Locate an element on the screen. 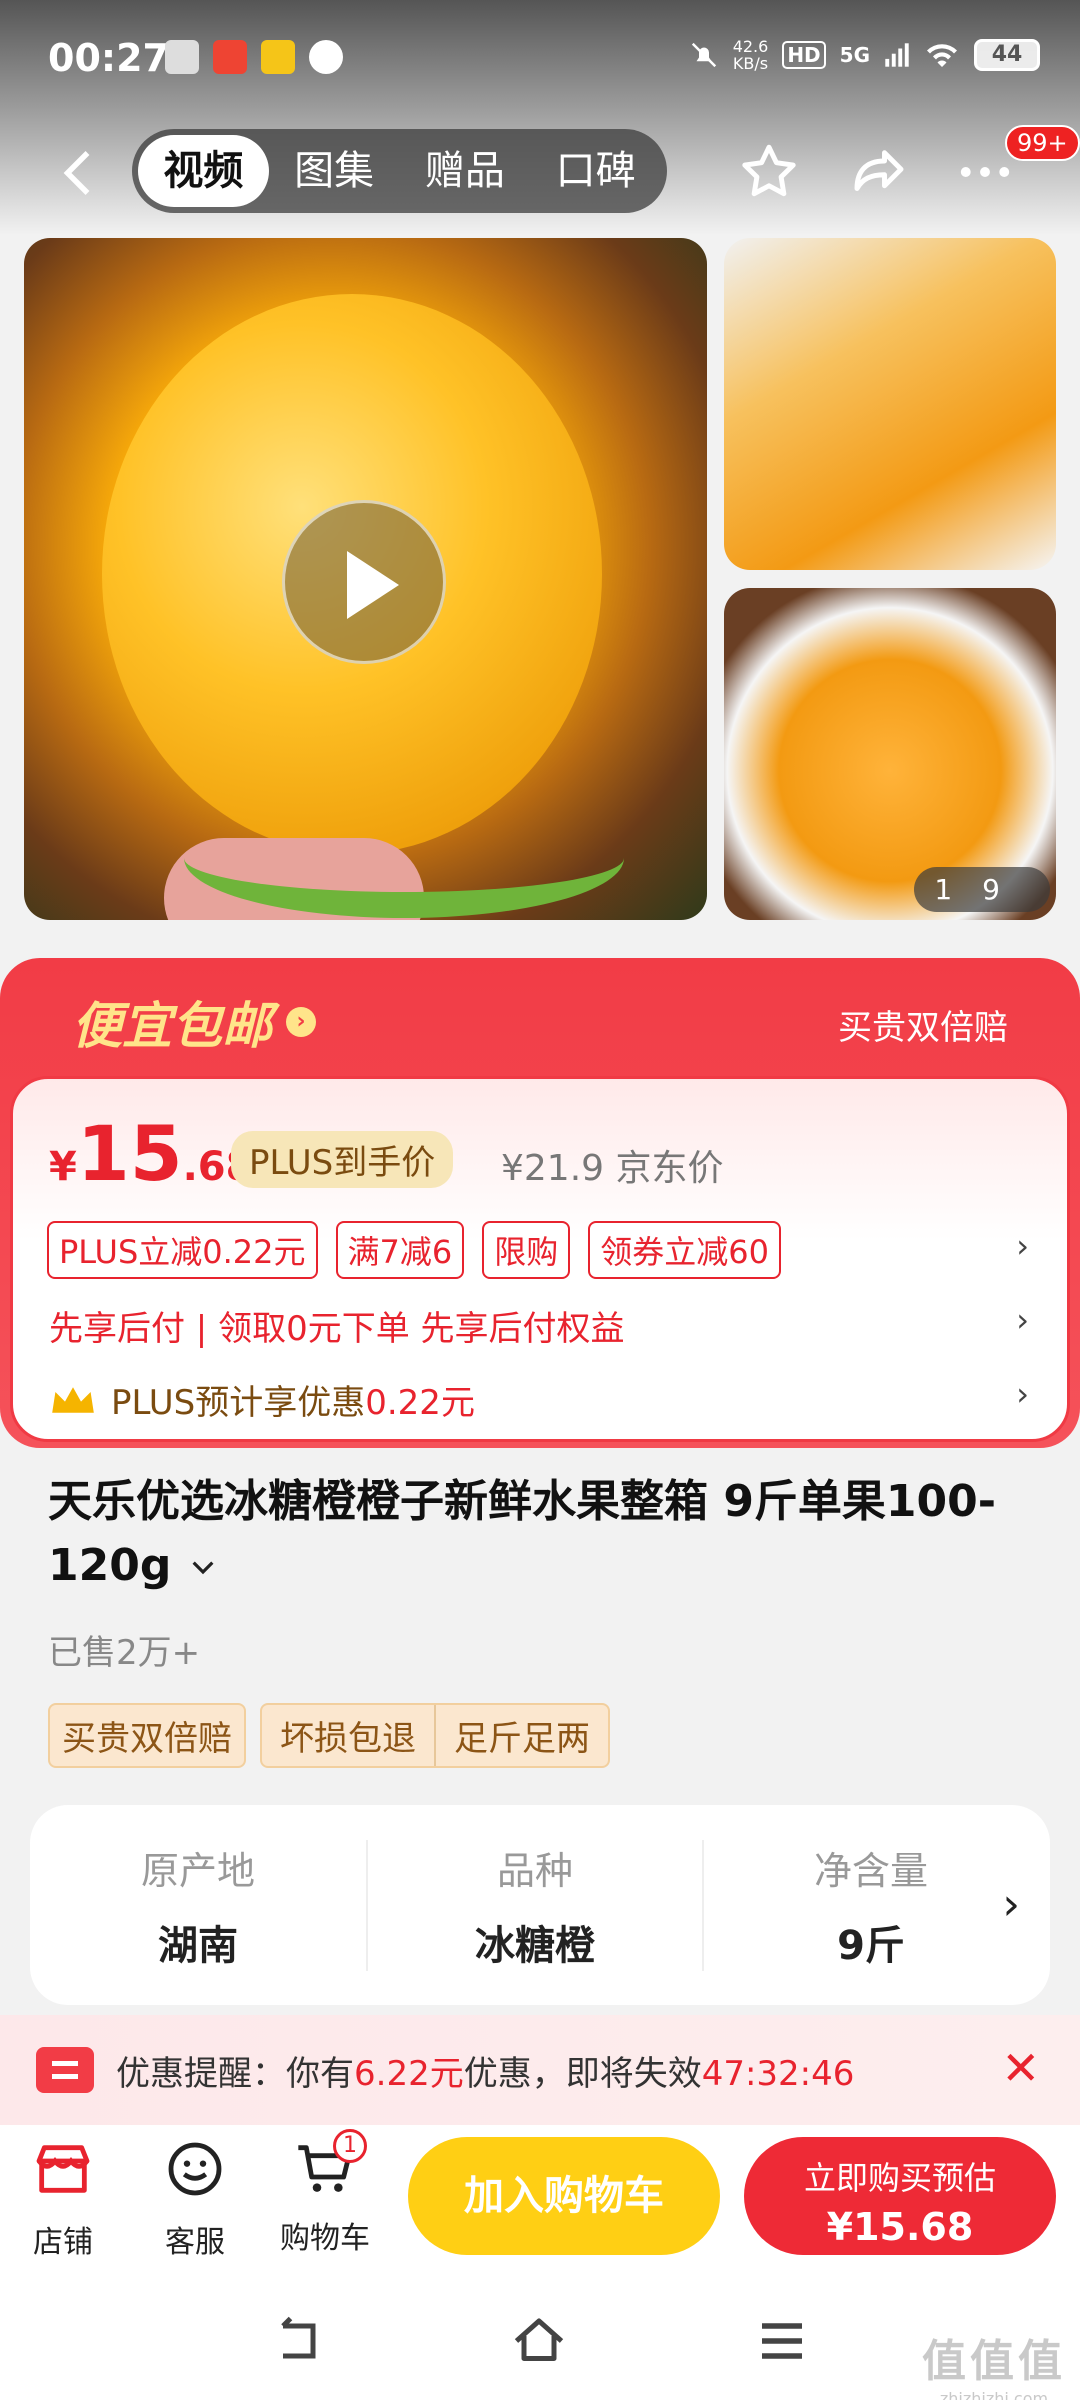 The height and width of the screenshot is (2400, 1080). price-guarantee-label: 买贵双倍赔 is located at coordinates (923, 1024).